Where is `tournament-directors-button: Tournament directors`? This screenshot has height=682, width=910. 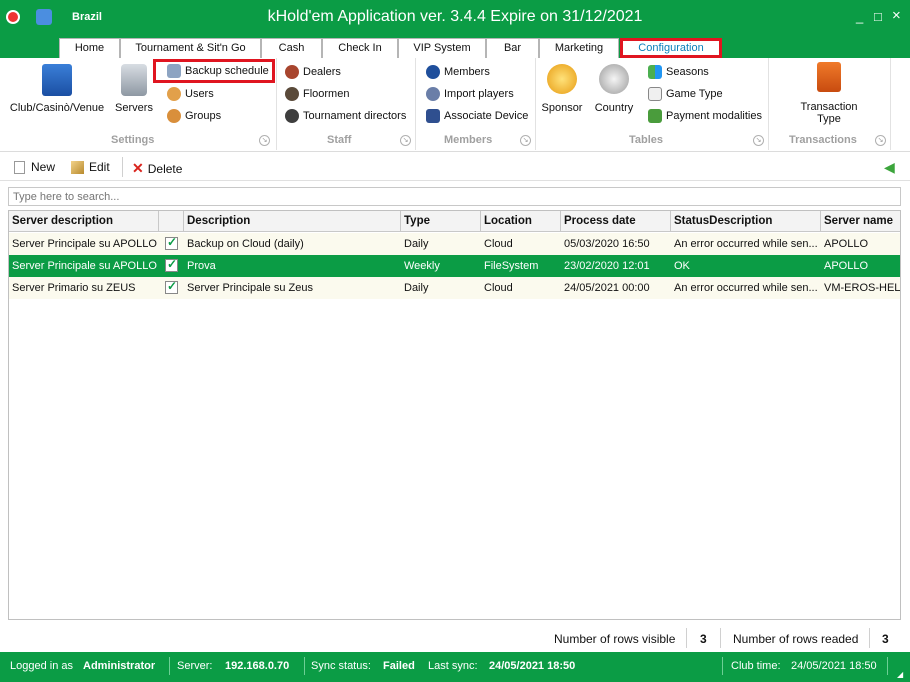 tournament-directors-button: Tournament directors is located at coordinates (345, 116).